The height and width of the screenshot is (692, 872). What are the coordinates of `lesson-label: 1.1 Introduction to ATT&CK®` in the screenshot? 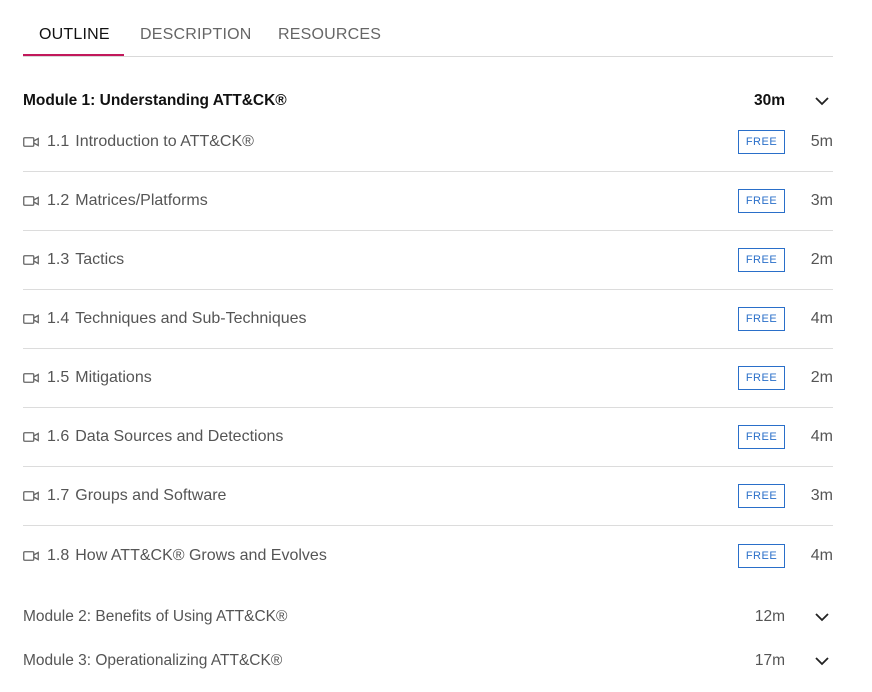 It's located at (392, 142).